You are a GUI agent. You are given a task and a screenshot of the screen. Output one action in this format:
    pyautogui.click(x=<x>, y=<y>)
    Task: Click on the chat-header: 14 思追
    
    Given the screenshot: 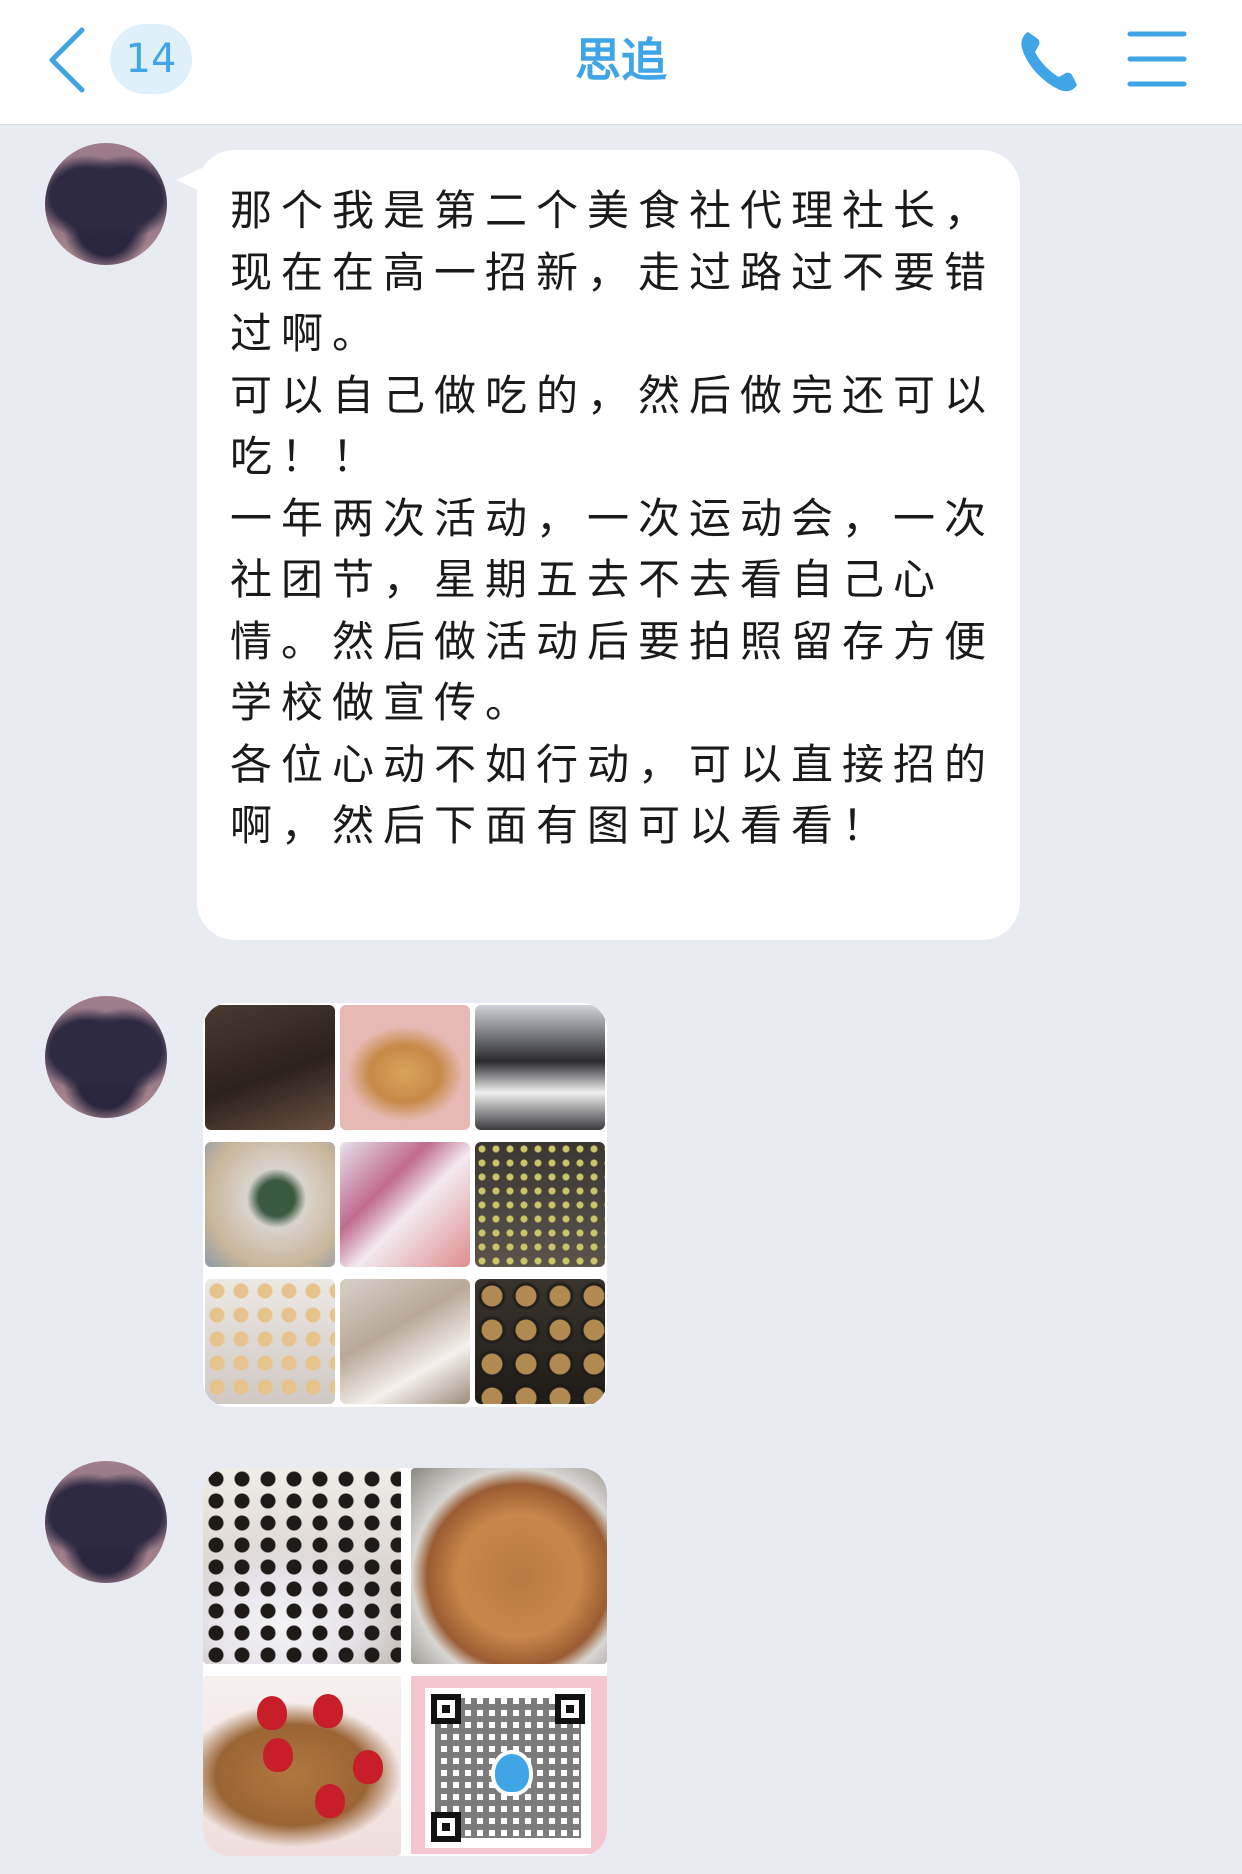 What is the action you would take?
    pyautogui.click(x=621, y=62)
    